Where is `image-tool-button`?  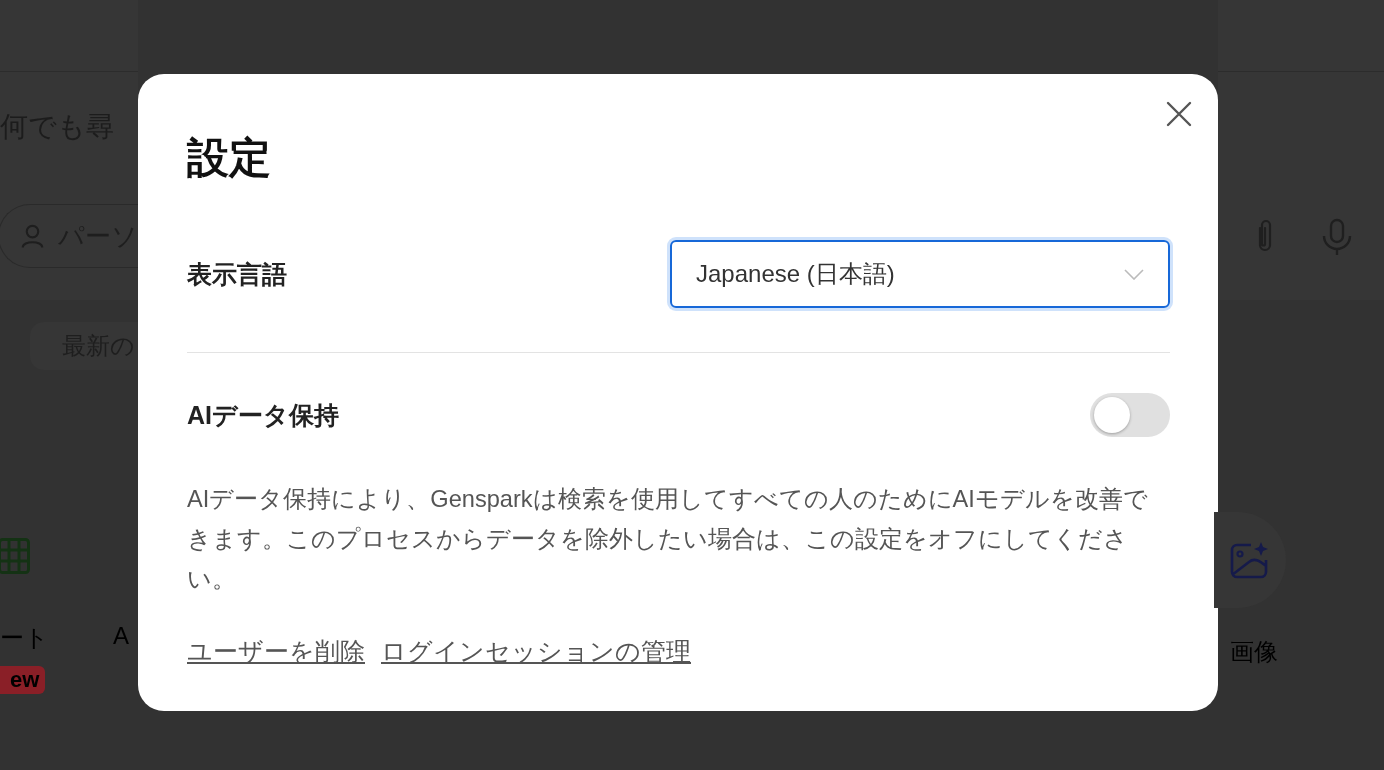
image-tool-button is located at coordinates (1250, 560).